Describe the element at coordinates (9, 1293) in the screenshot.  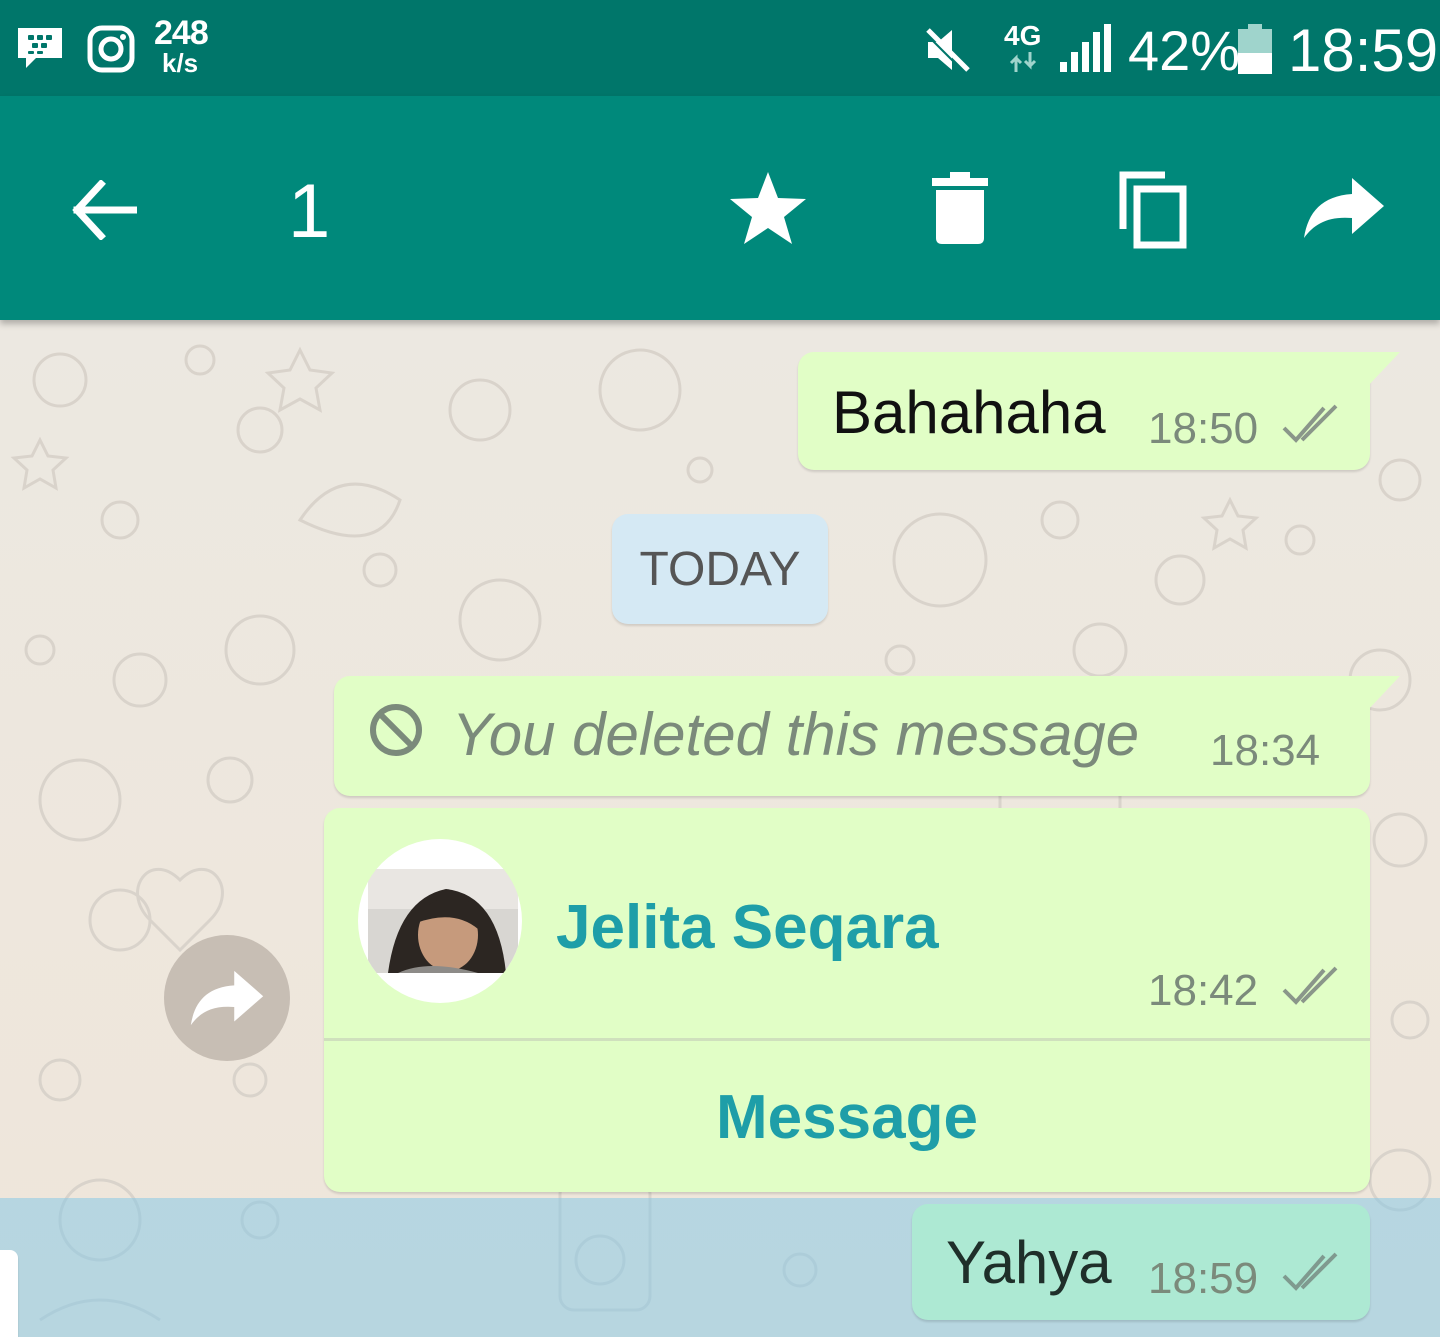
I see `partial-incoming-bubble` at that location.